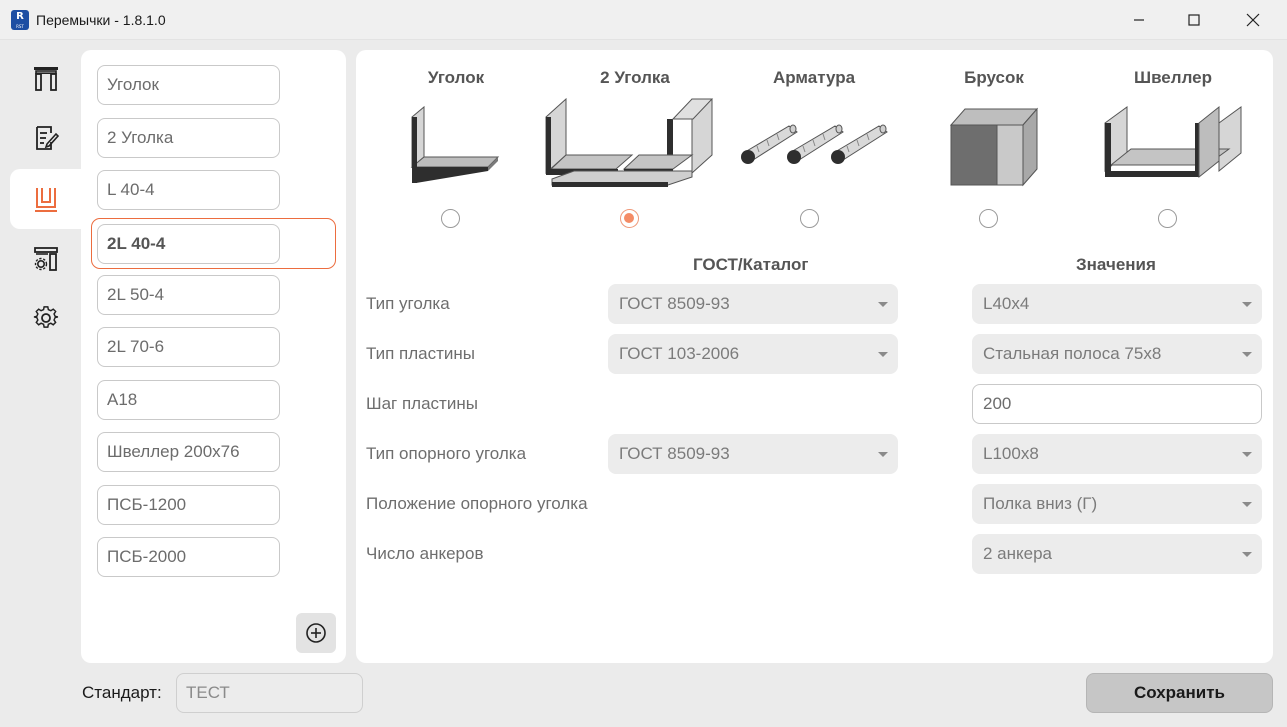 The image size is (1287, 727). Describe the element at coordinates (269, 693) in the screenshot. I see `standard-input: ТЕСТ` at that location.